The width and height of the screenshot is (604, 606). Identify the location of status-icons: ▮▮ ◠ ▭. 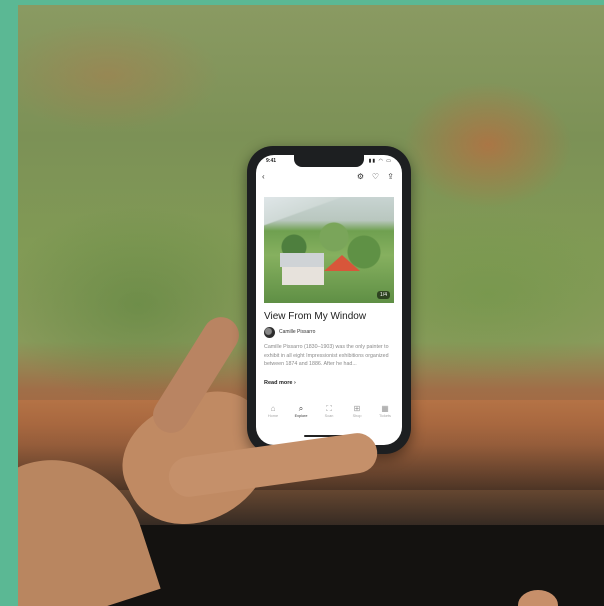
(380, 161).